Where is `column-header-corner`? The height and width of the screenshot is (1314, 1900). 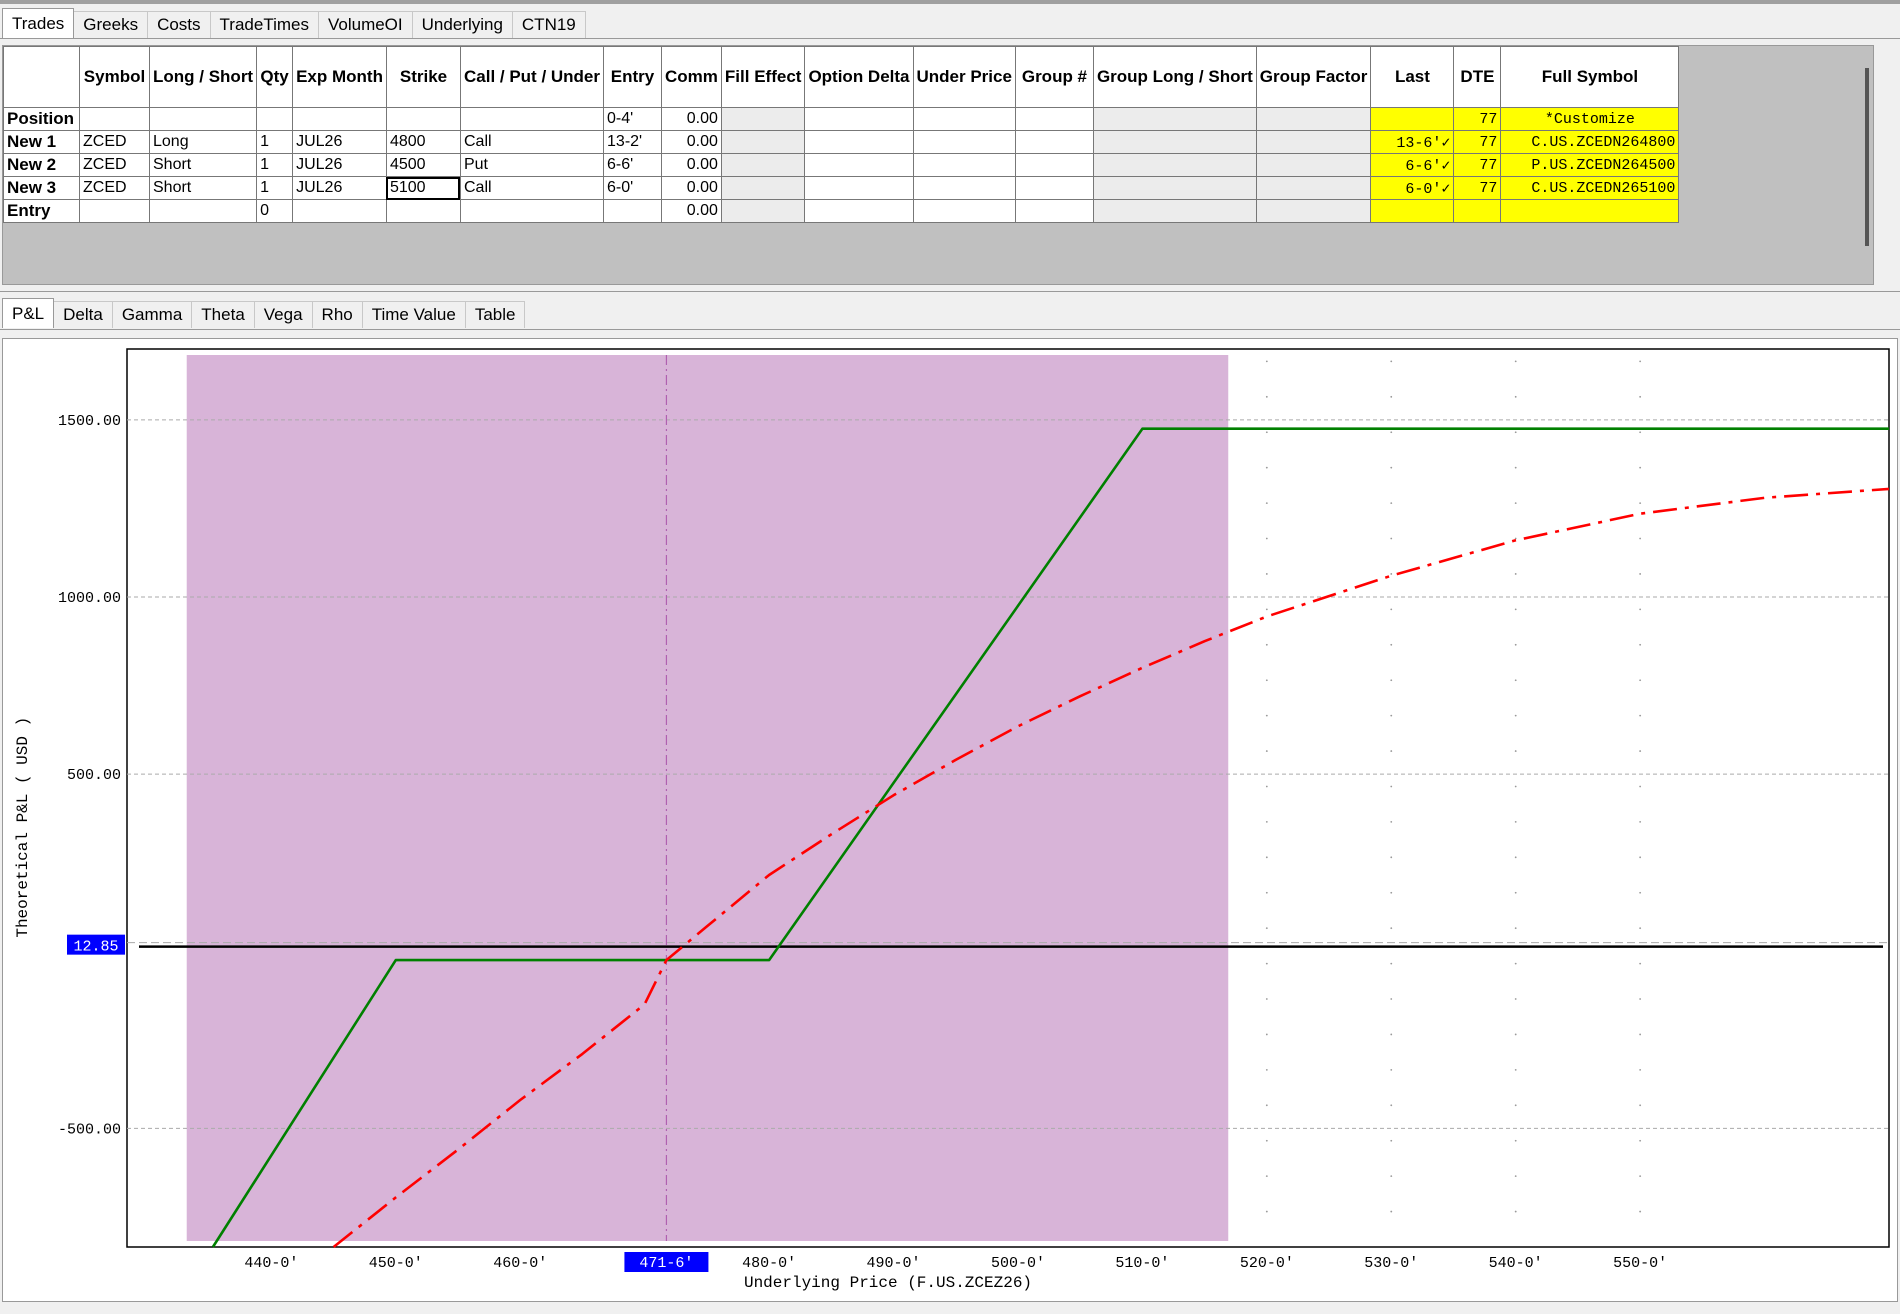
column-header-corner is located at coordinates (41, 77).